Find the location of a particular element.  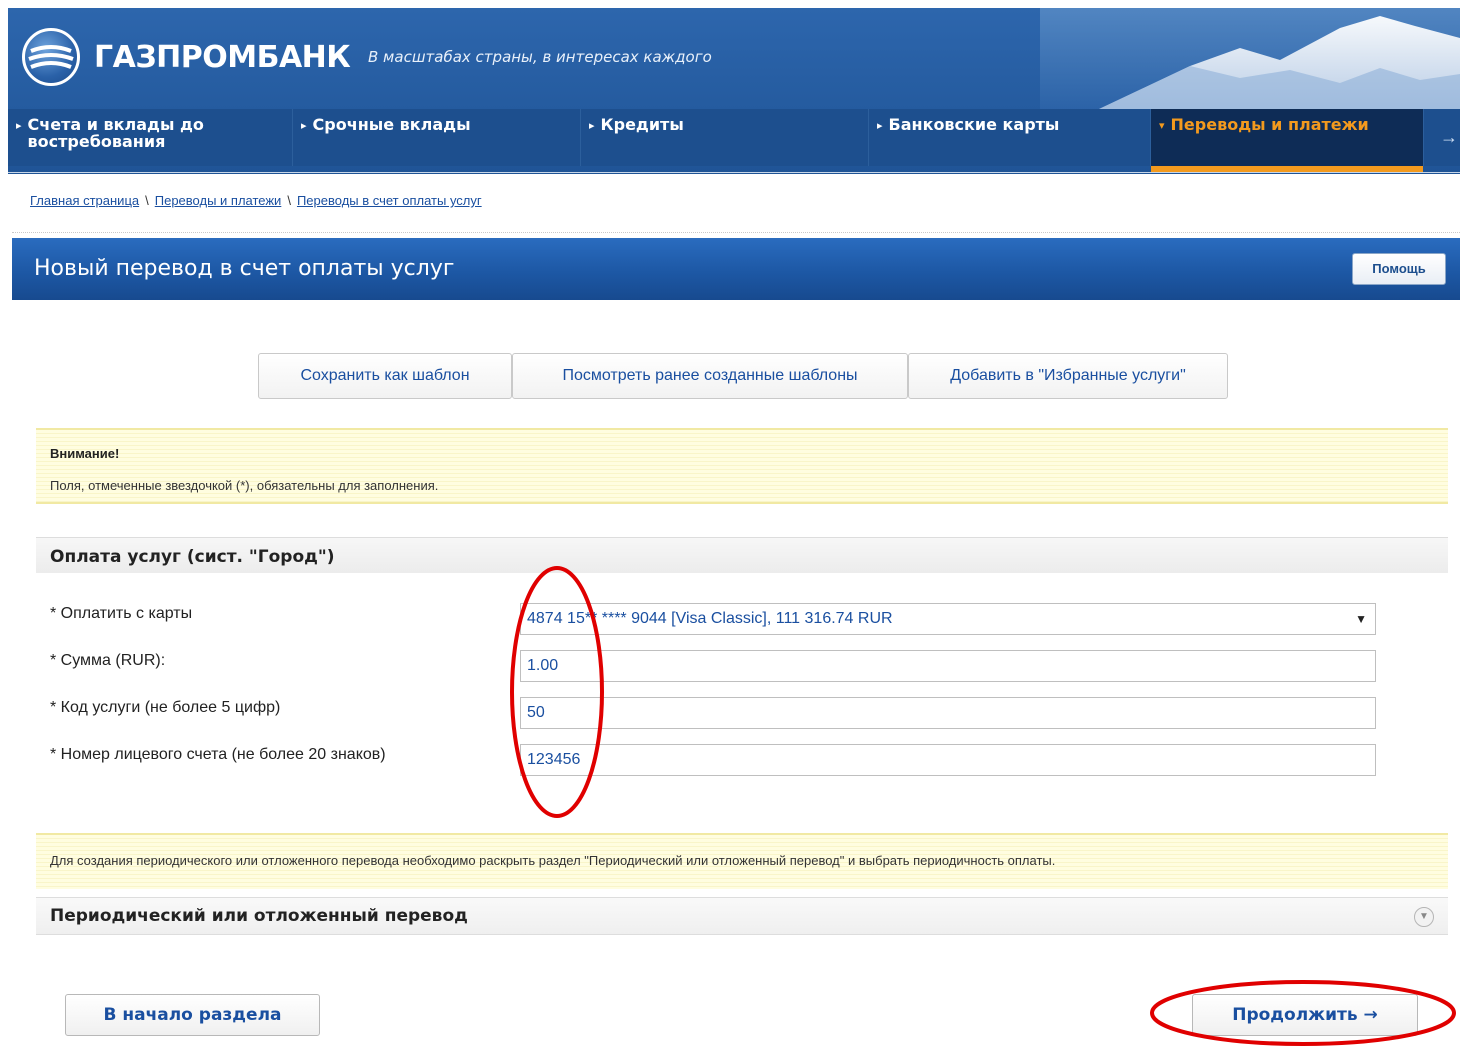

view-templates-button: Посмотреть ранее созданные шаблоны is located at coordinates (710, 376).